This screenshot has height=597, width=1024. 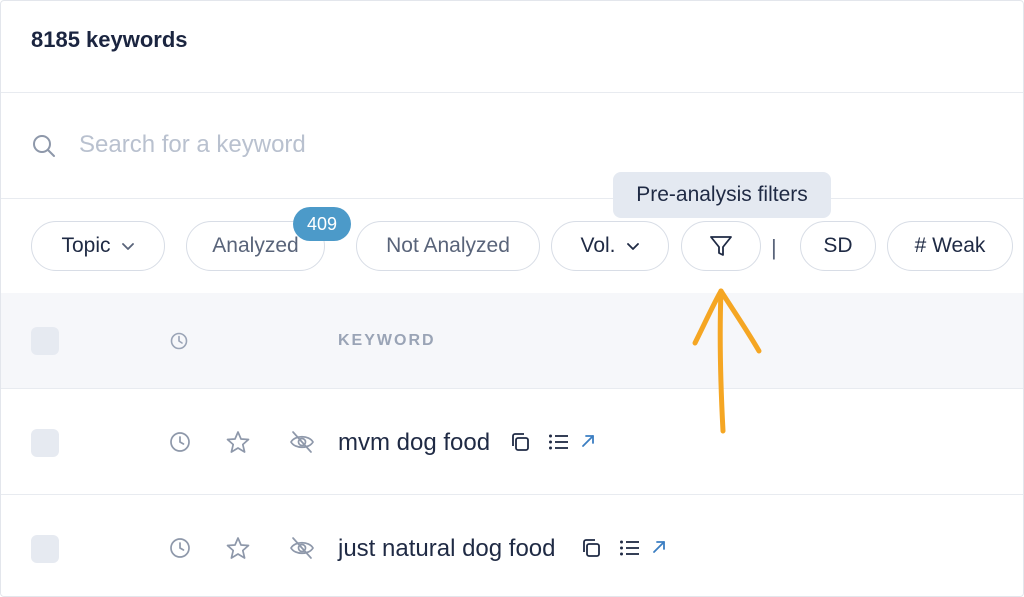 What do you see at coordinates (414, 443) in the screenshot?
I see `keyword-text: mvm dog food` at bounding box center [414, 443].